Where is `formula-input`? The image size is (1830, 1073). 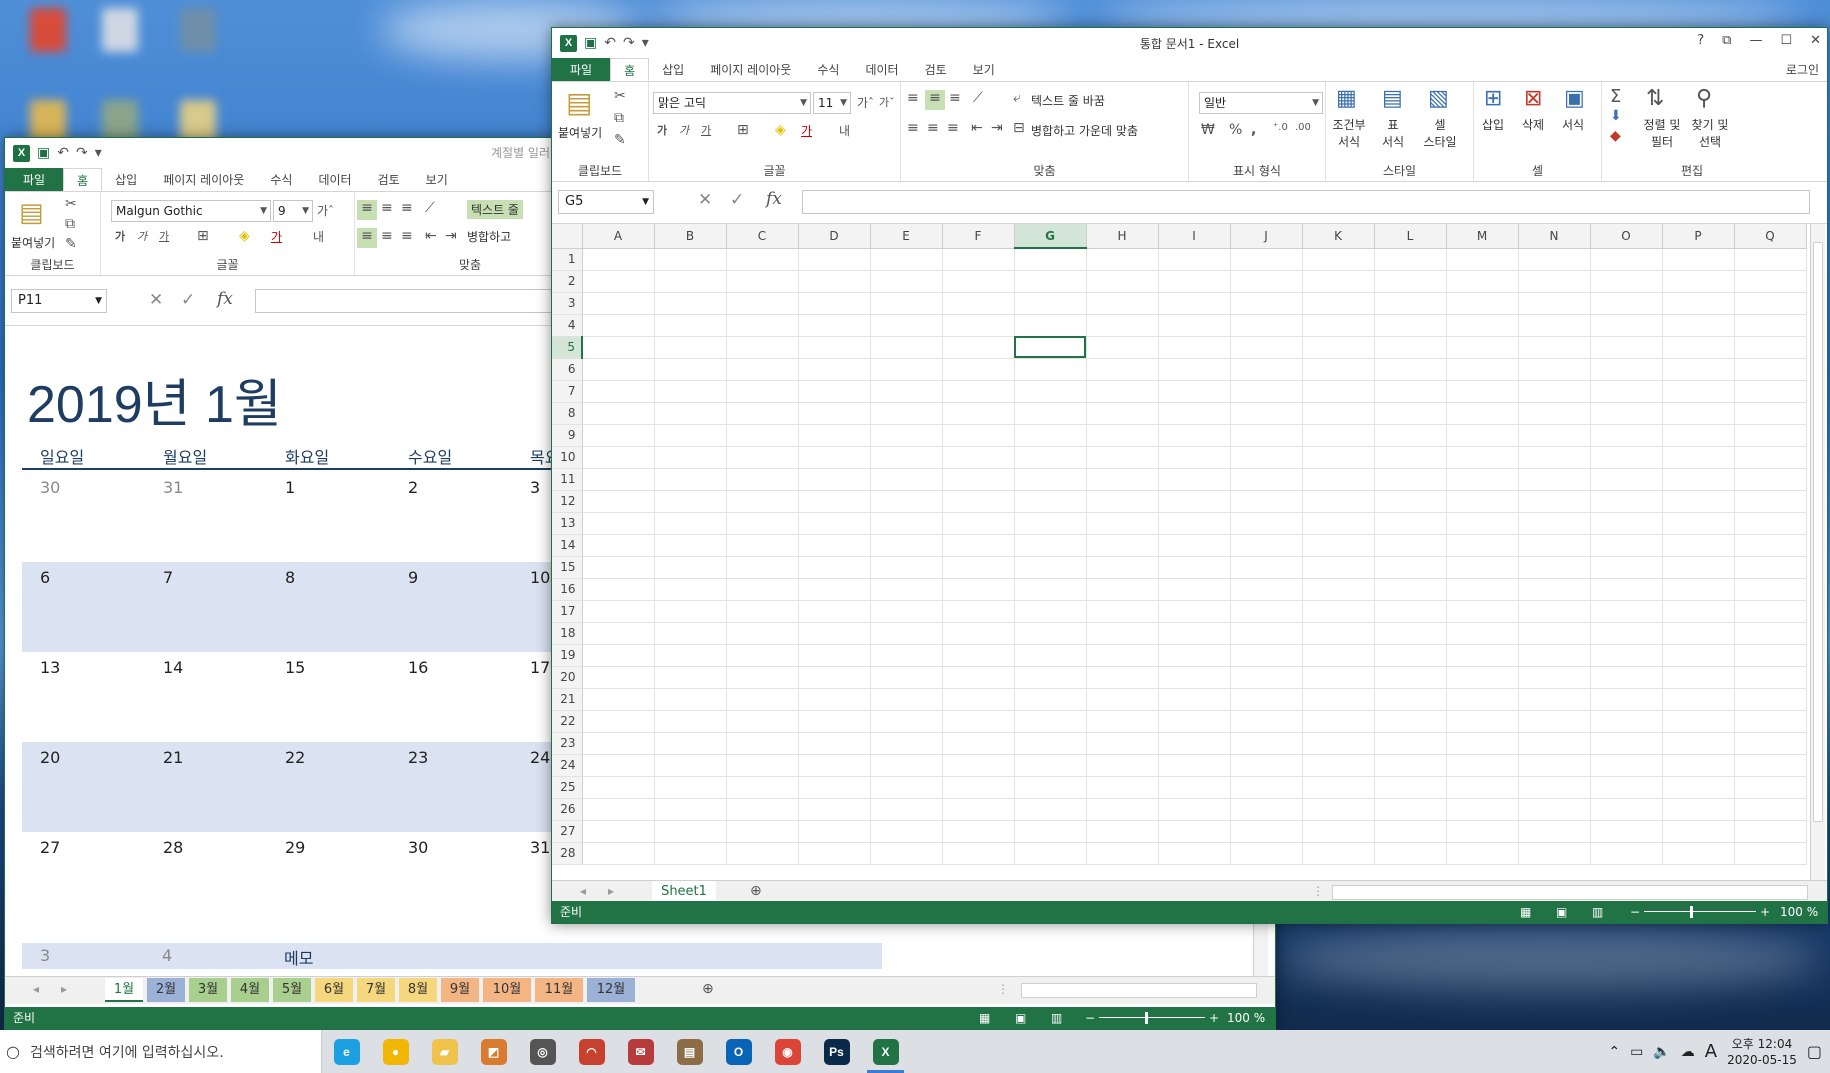
formula-input is located at coordinates (1306, 202).